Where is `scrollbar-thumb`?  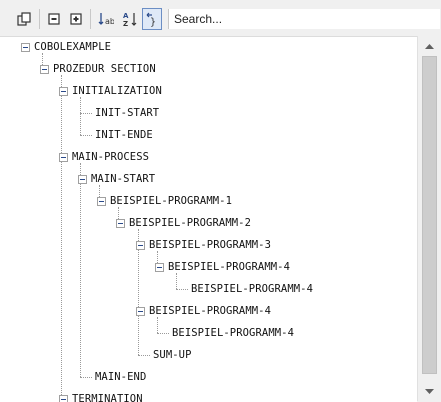
scrollbar-thumb is located at coordinates (429, 215).